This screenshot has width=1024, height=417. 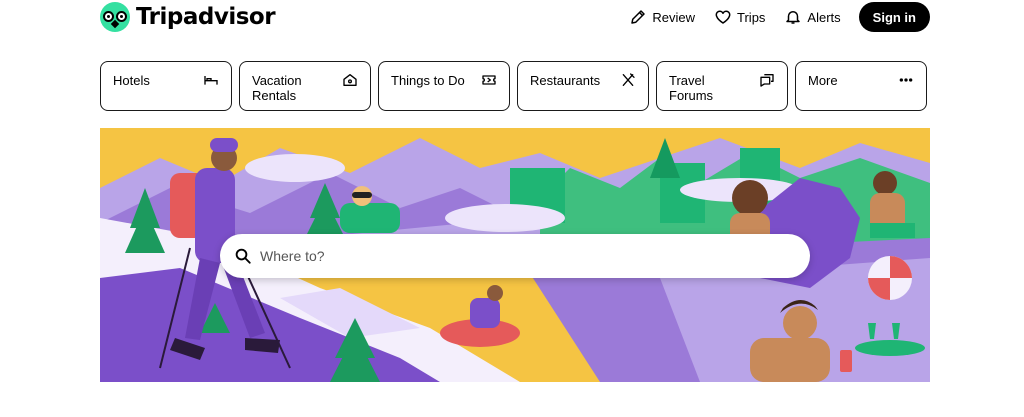 I want to click on top-header: Tripadvisor Review Trips Alerts Sign in, so click(x=512, y=17).